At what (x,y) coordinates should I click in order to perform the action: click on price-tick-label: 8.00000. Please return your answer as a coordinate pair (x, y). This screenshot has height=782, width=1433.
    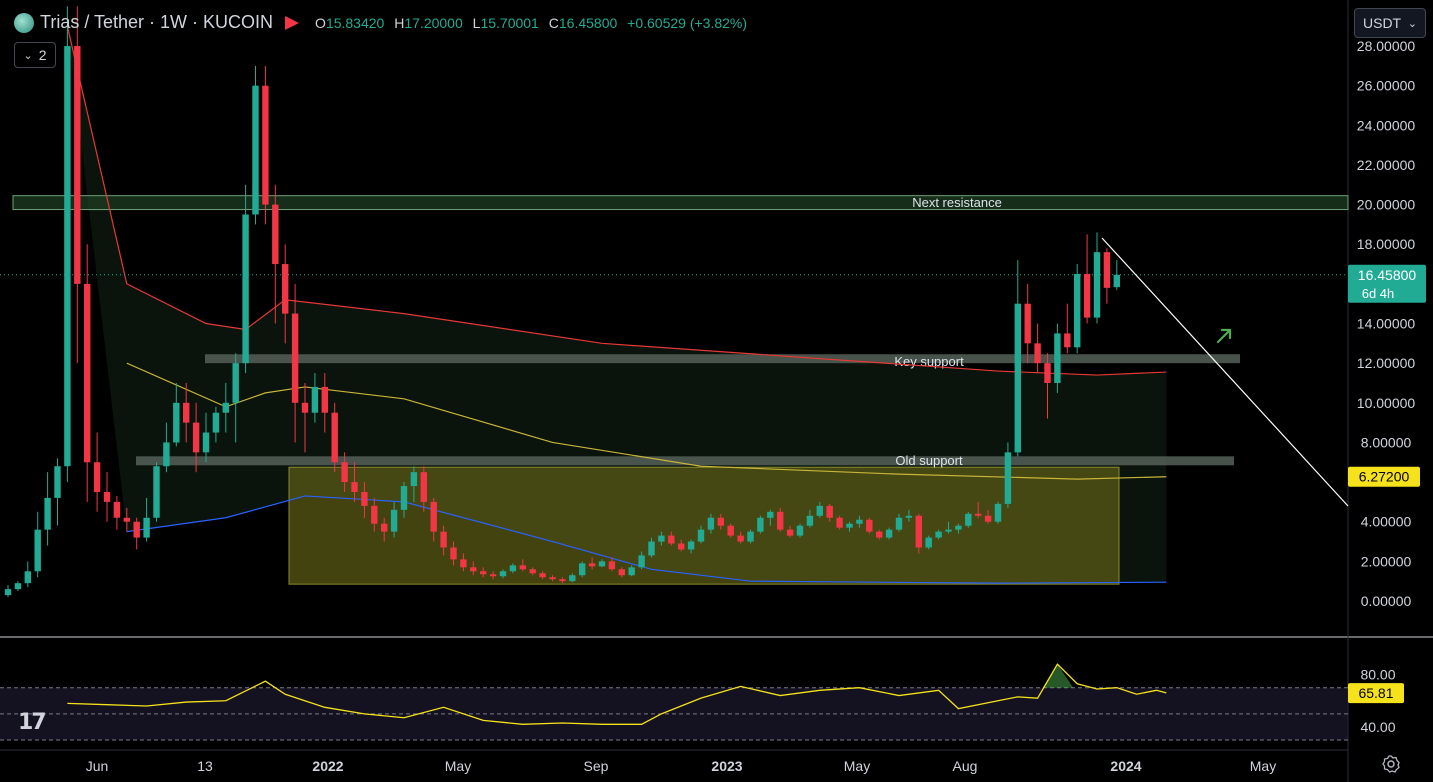
    Looking at the image, I should click on (1386, 442).